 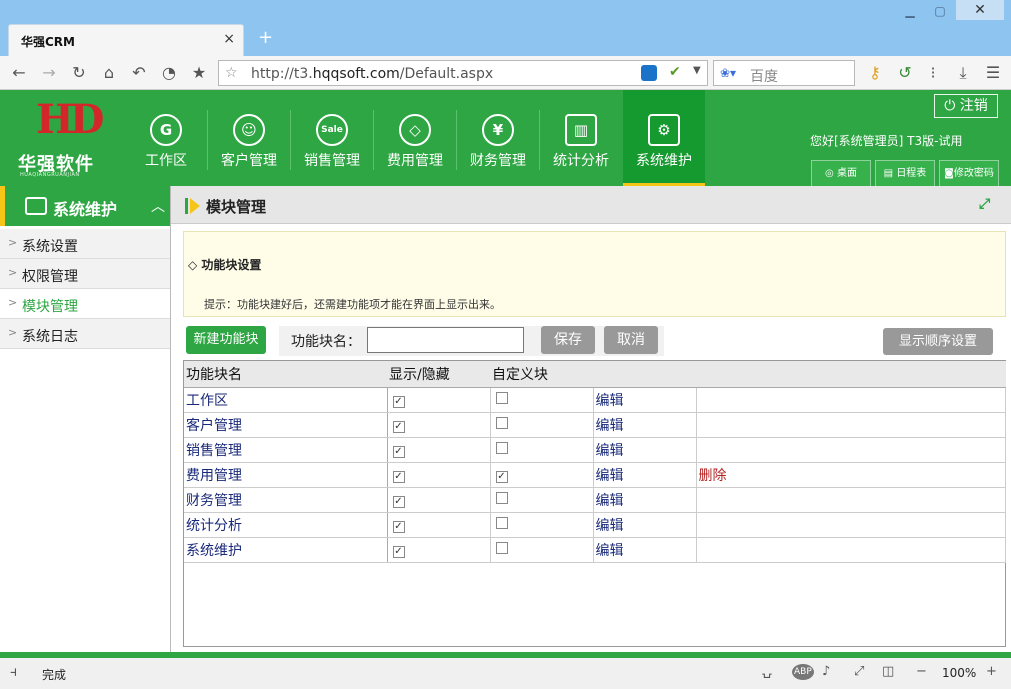 What do you see at coordinates (13, 672) in the screenshot?
I see `sidebar-toggle-icon: ⫞` at bounding box center [13, 672].